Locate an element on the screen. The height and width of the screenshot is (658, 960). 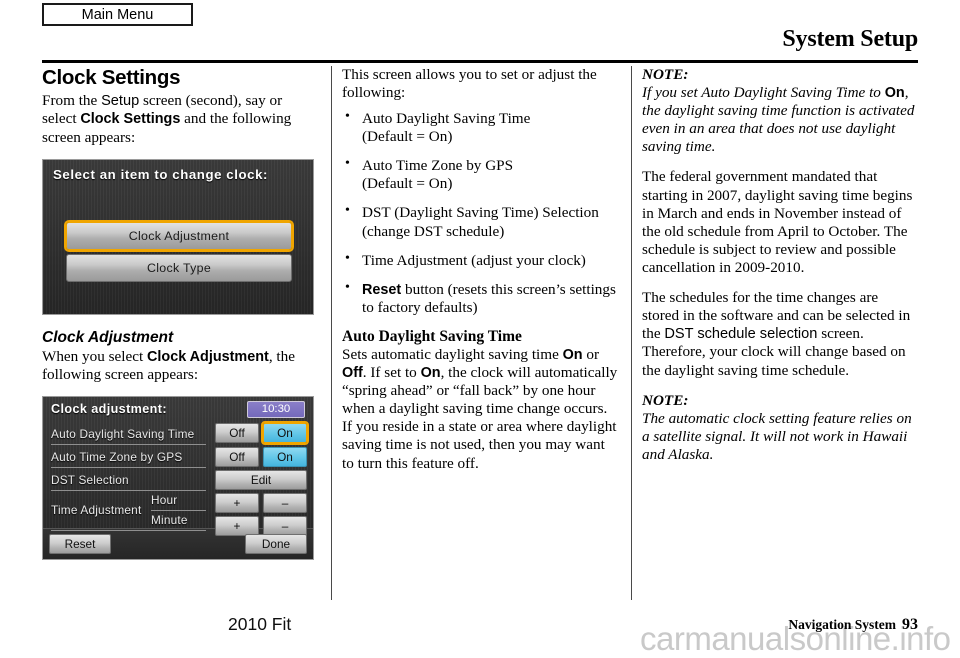
clock-settings-heading: Clock Settings is located at coordinates (111, 77).